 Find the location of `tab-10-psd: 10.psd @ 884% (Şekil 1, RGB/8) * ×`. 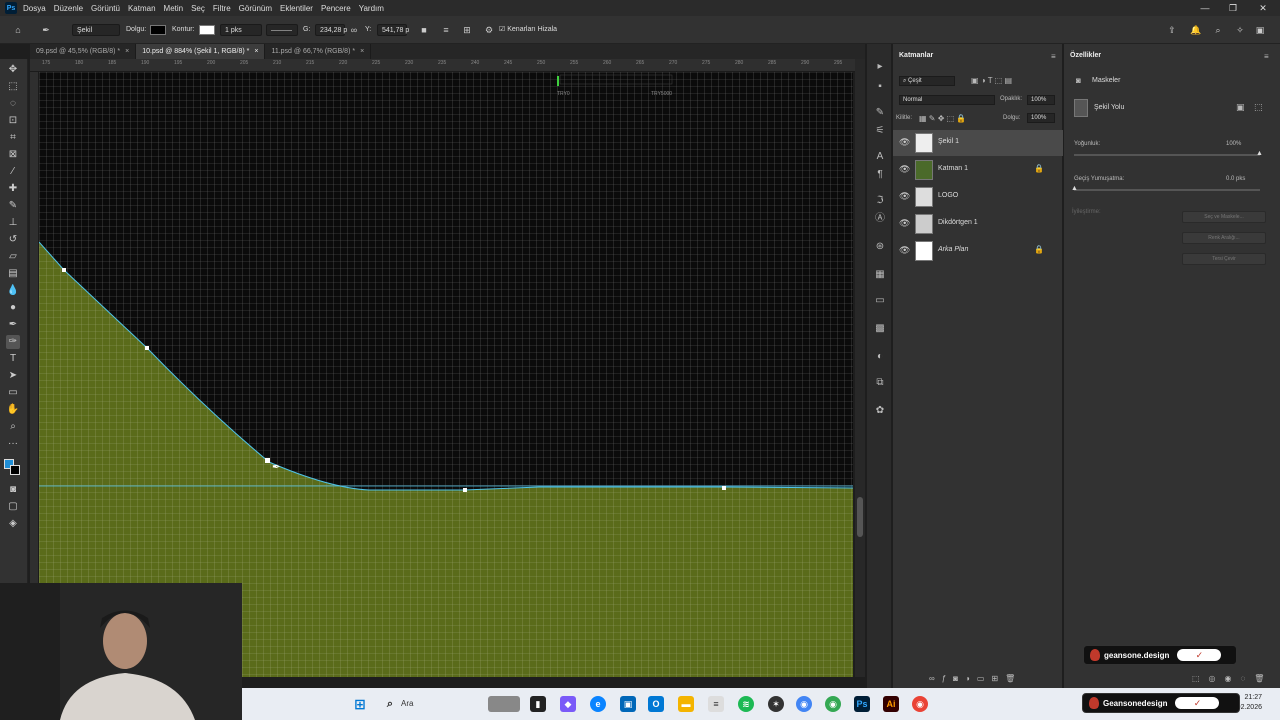

tab-10-psd: 10.psd @ 884% (Şekil 1, RGB/8) * × is located at coordinates (201, 51).